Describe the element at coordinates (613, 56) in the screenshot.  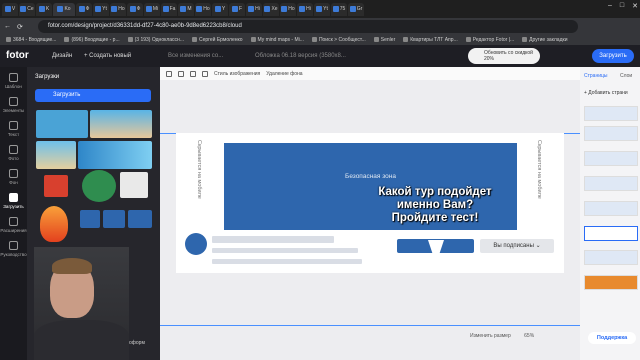
I see `upload-button: Загрузить` at that location.